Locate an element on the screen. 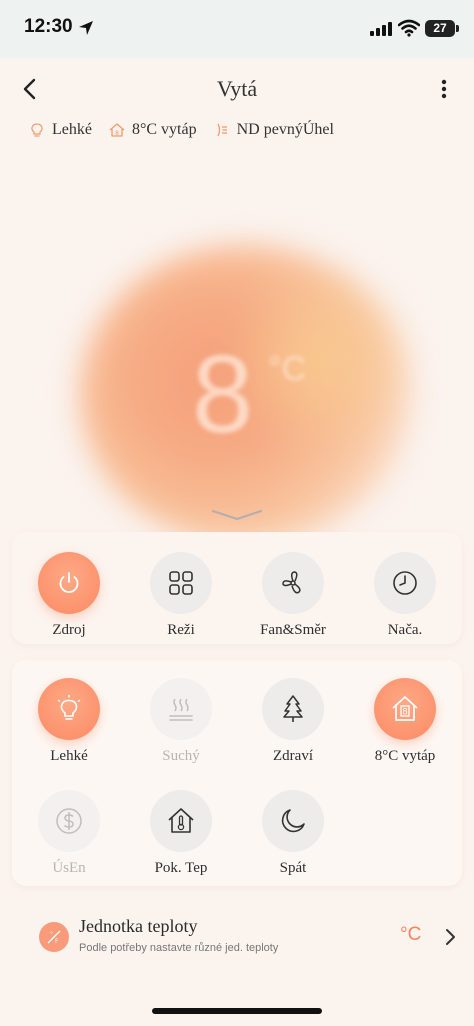 The height and width of the screenshot is (1026, 474). home-heat-icon: 8 is located at coordinates (117, 130).